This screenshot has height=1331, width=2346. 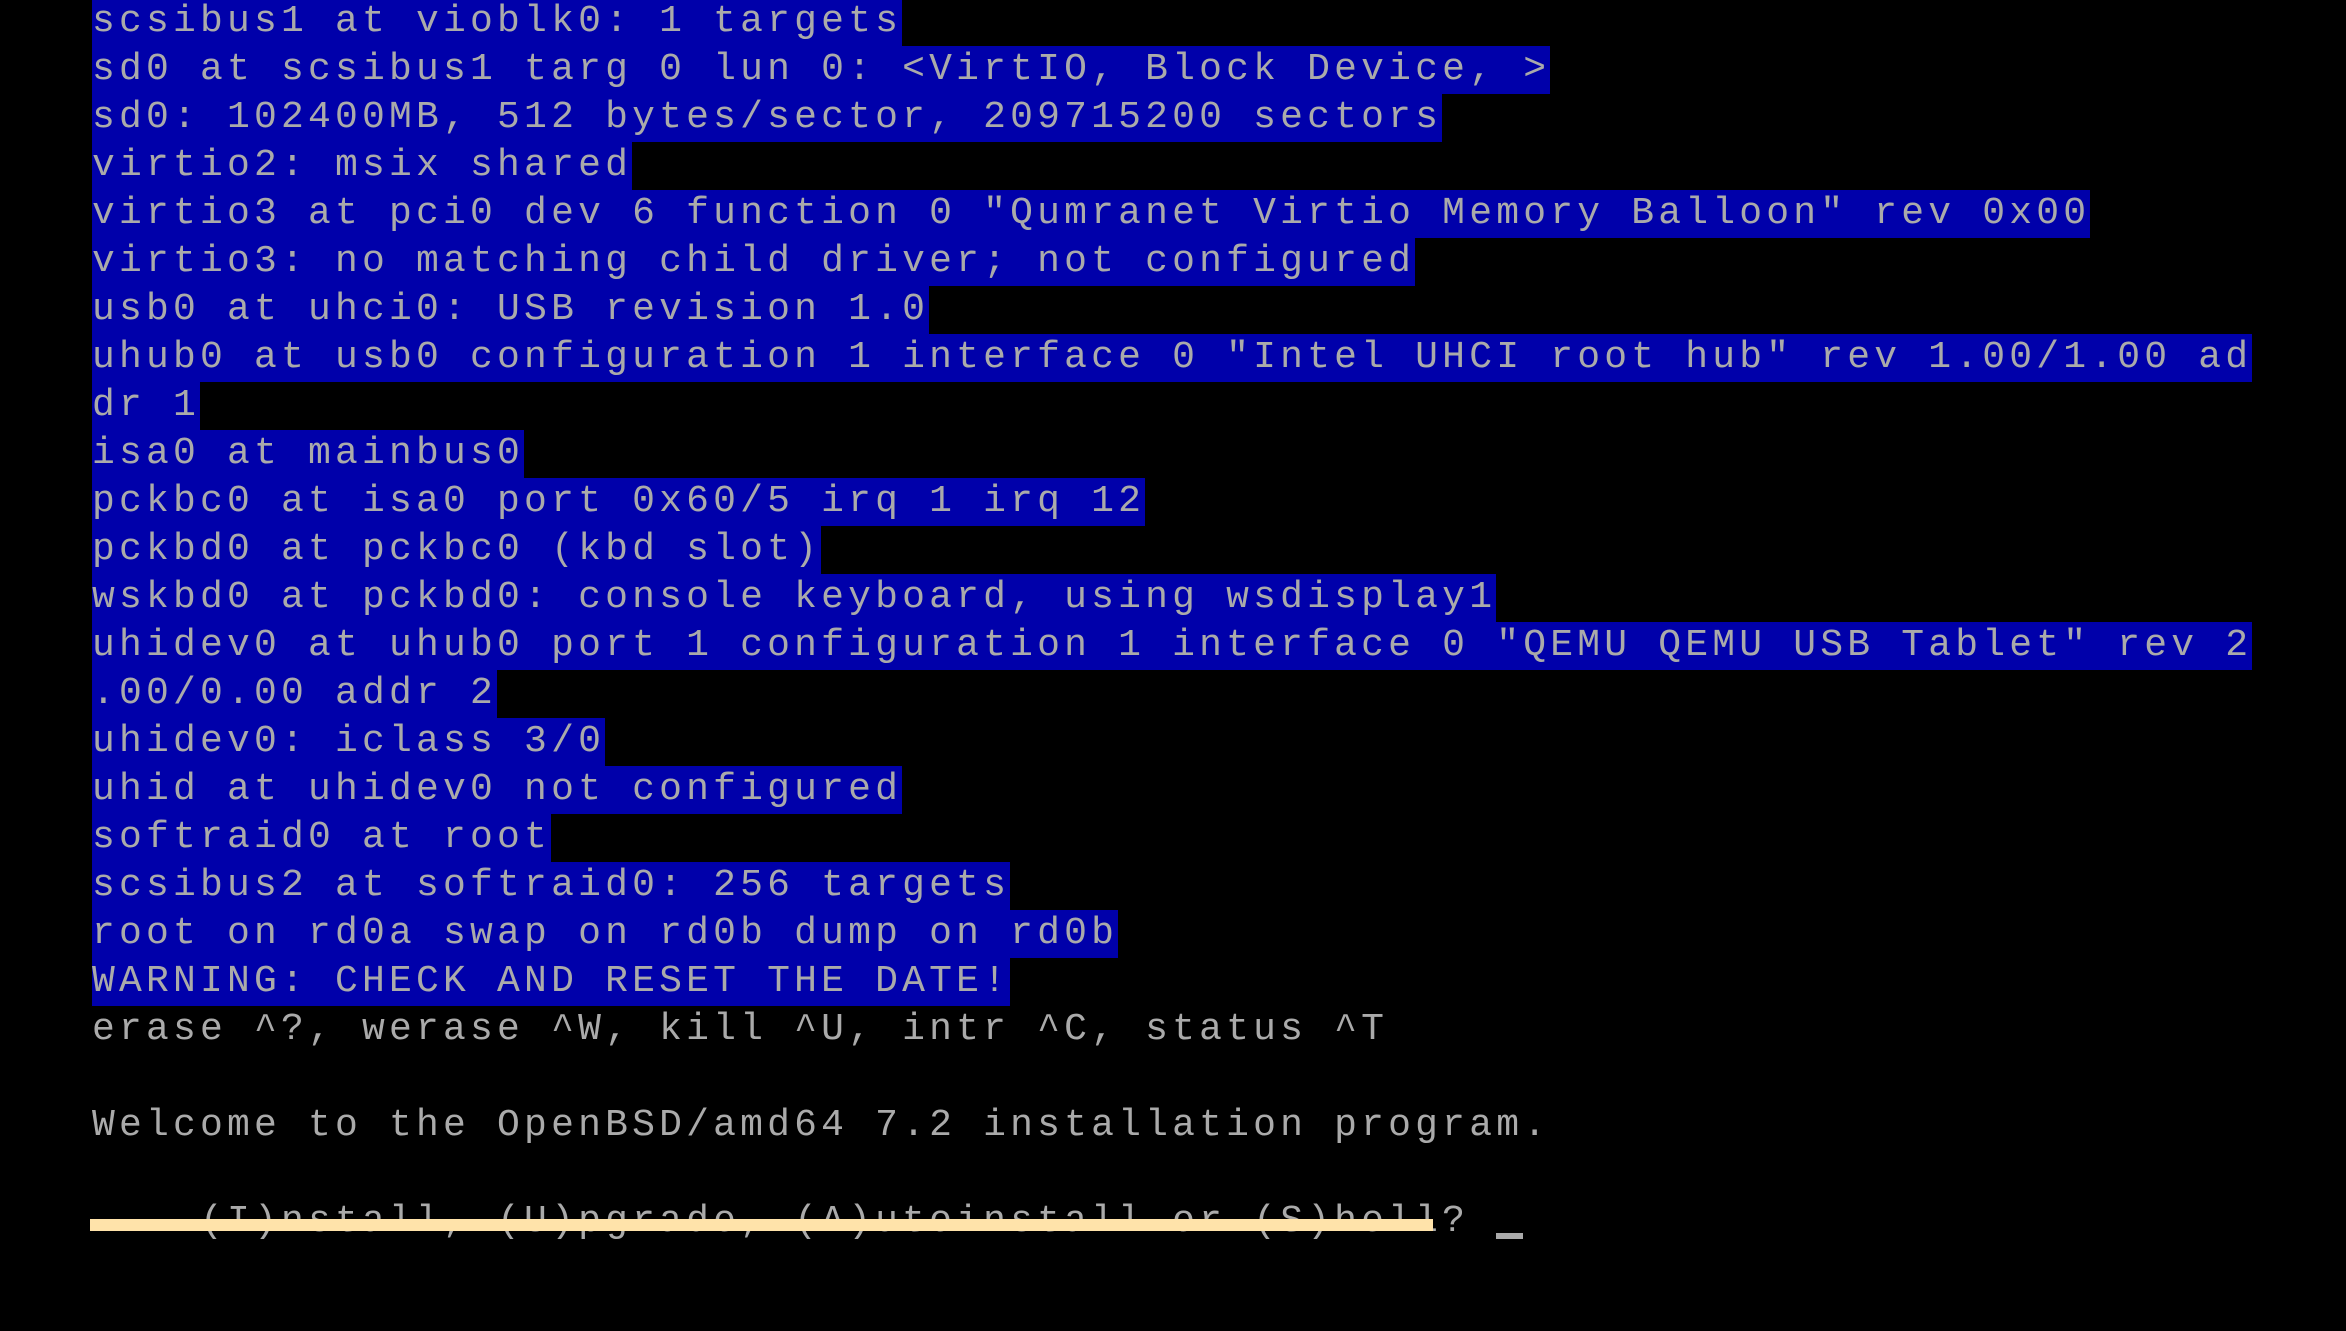 I want to click on console-line-text: uhidev0: iclass 3/0, so click(x=349, y=742).